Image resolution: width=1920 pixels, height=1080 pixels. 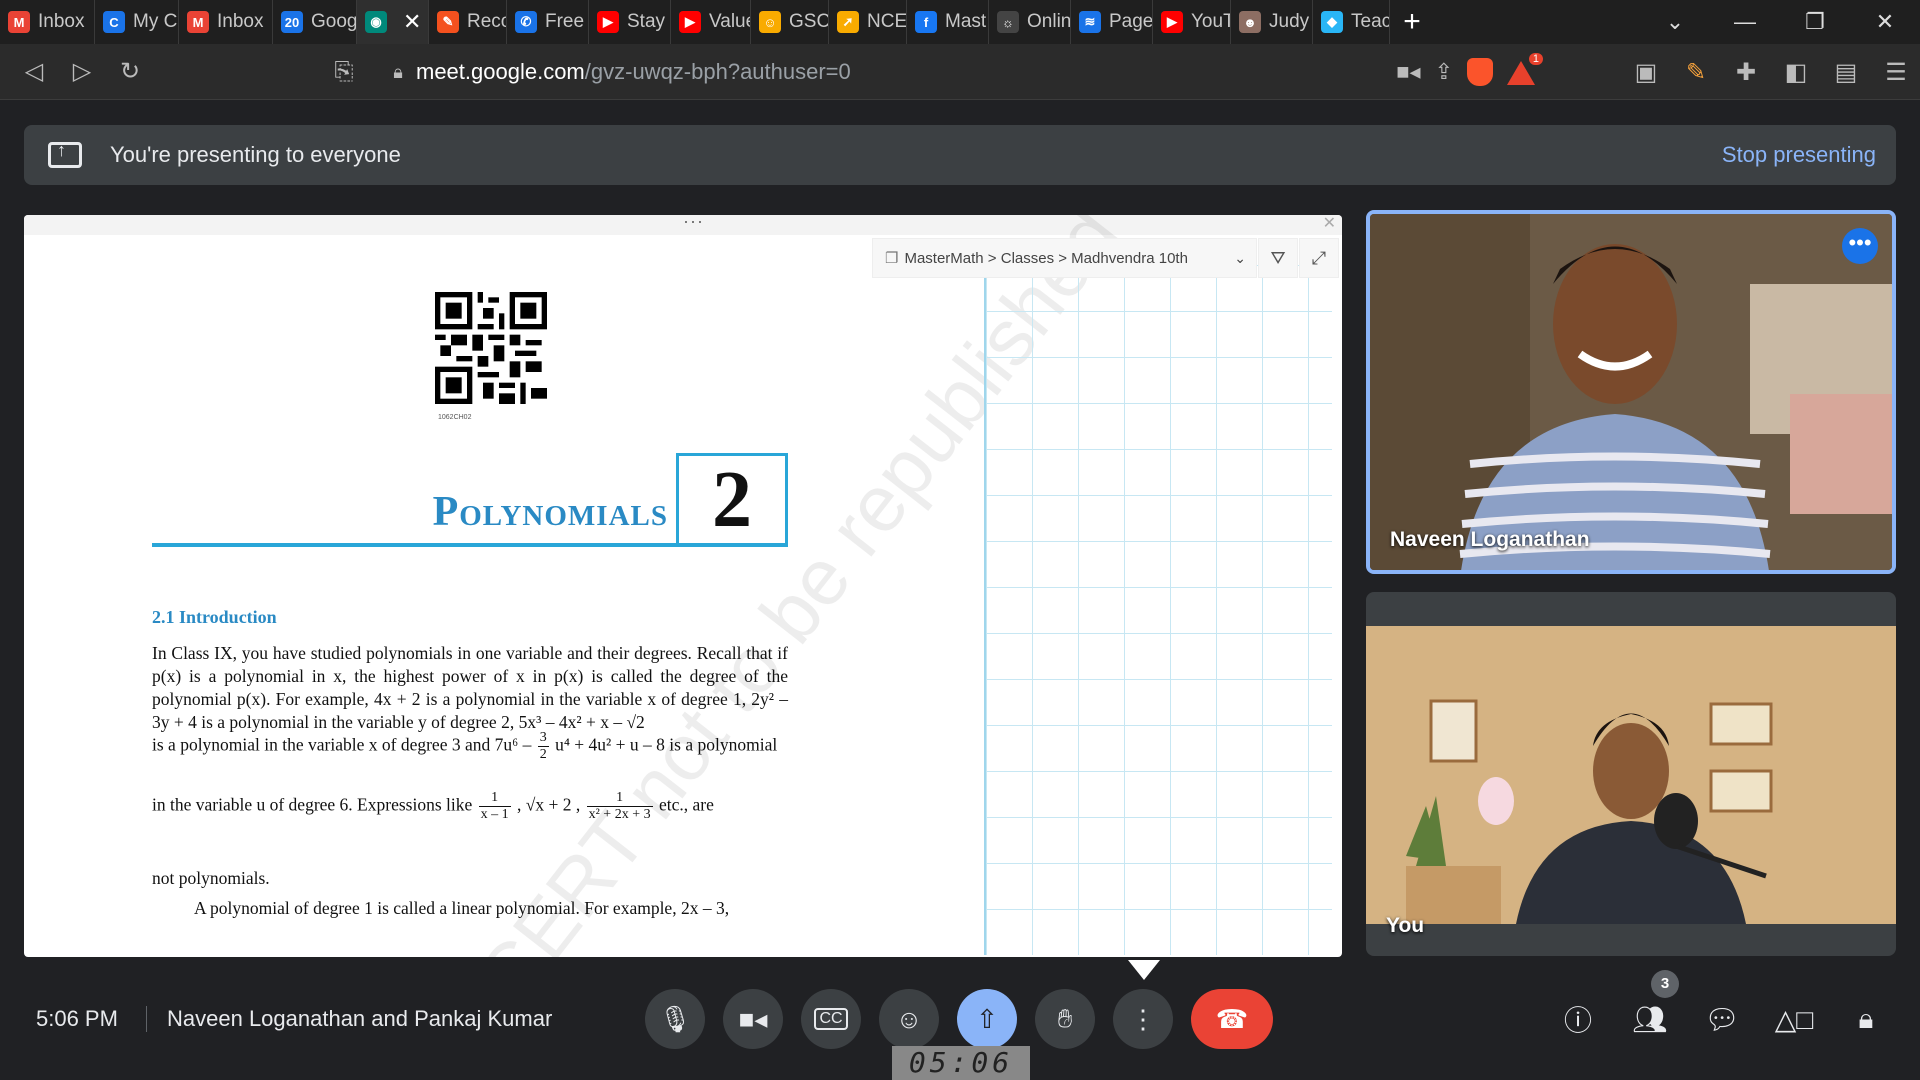 I want to click on picture-in-picture-icon: ▣, so click(x=1646, y=72).